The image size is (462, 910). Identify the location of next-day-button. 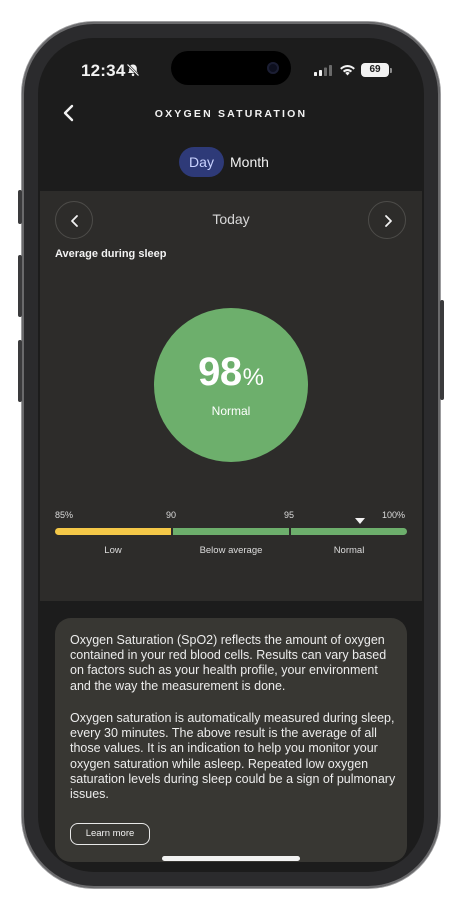
(387, 220).